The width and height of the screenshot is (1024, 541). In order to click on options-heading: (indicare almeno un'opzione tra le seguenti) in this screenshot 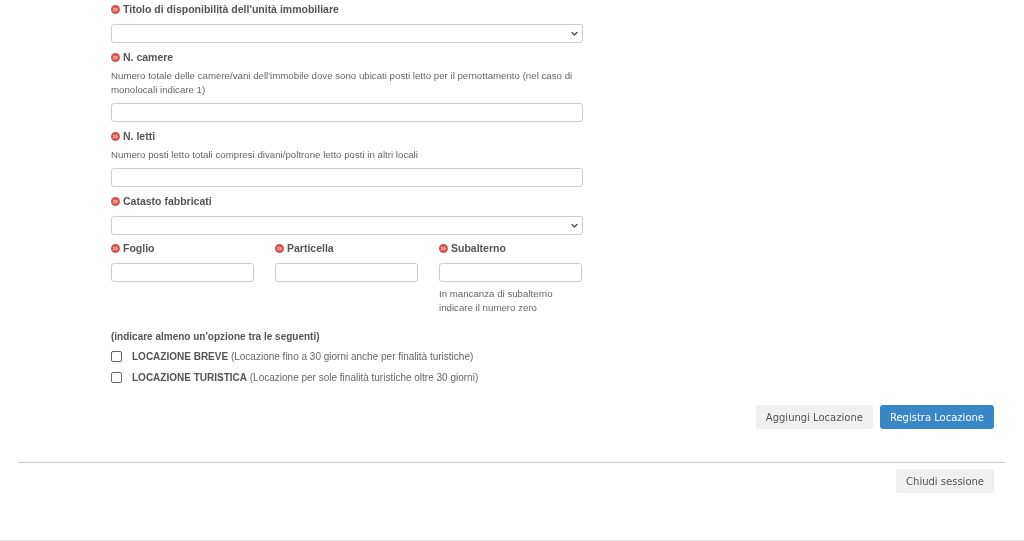, I will do `click(216, 336)`.